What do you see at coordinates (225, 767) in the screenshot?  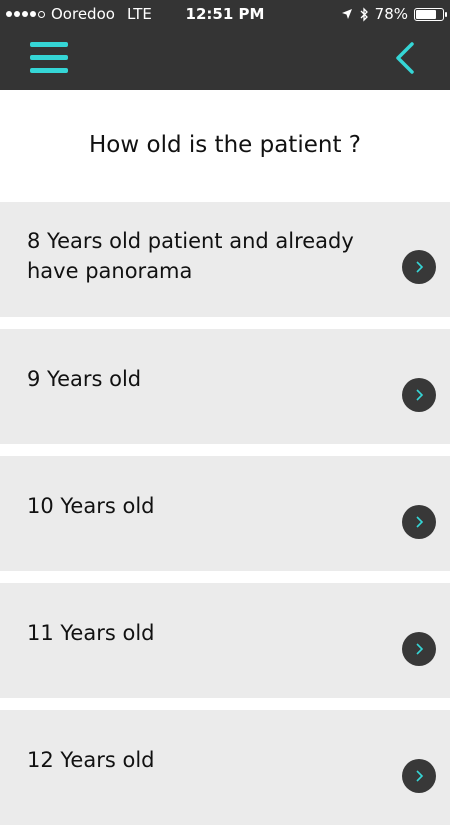 I see `answer-option-12-years: 12 Years old` at bounding box center [225, 767].